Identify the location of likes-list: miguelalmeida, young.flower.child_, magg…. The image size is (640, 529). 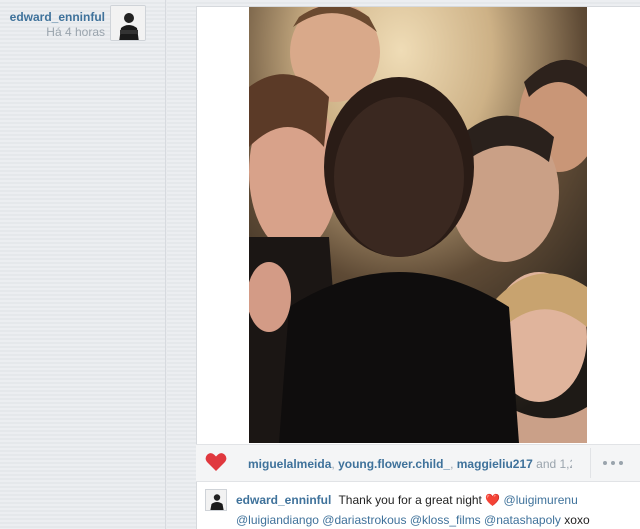
(410, 464).